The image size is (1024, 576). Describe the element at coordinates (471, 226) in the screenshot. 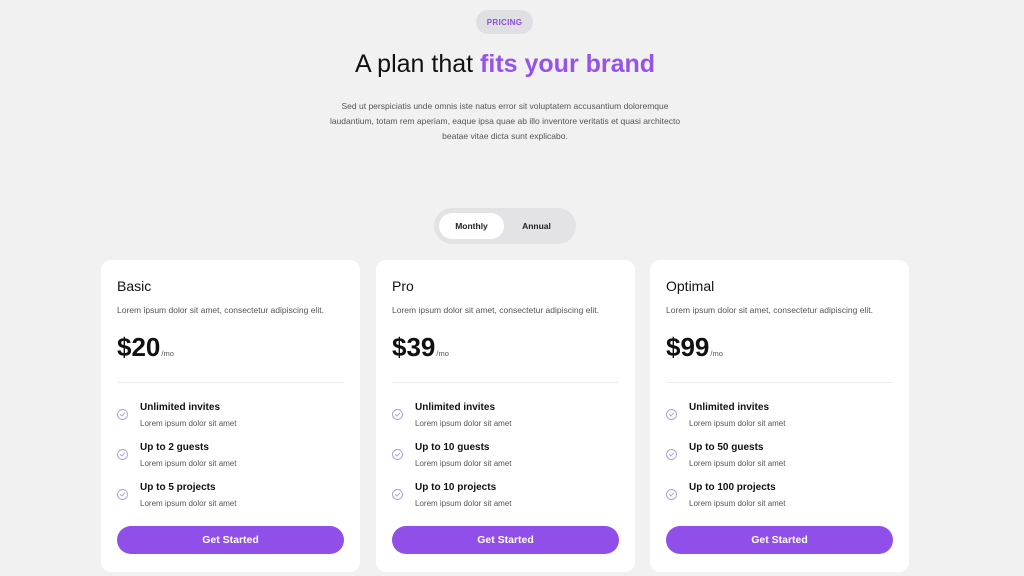

I see `toggle-monthly: Monthly` at that location.